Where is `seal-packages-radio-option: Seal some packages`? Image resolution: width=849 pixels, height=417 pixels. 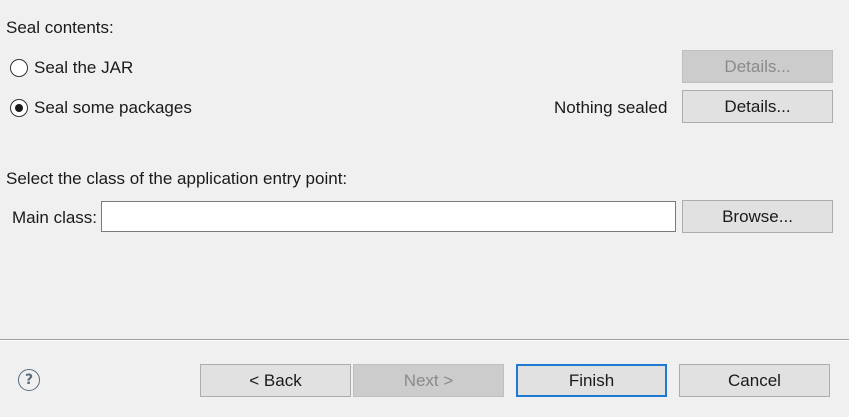
seal-packages-radio-option: Seal some packages is located at coordinates (101, 108).